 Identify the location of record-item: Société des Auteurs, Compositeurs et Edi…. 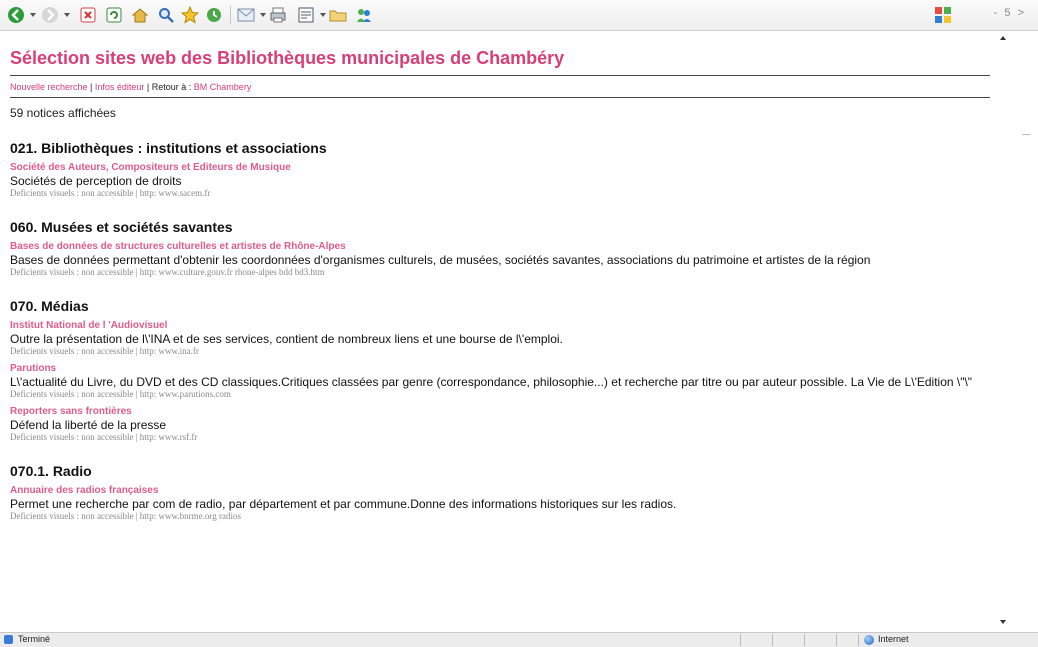
(505, 180).